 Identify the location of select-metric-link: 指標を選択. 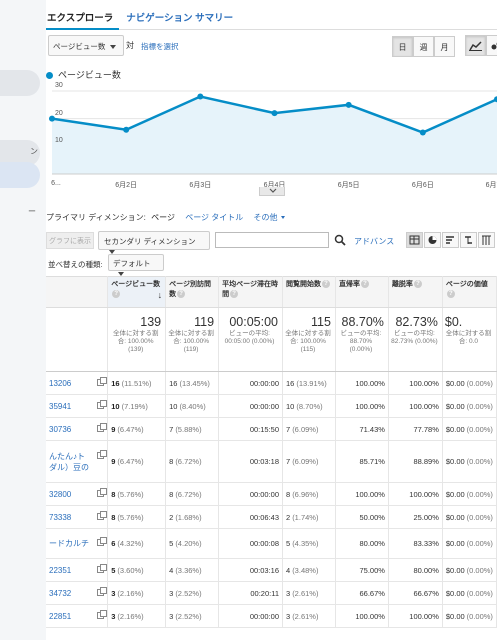
(160, 46).